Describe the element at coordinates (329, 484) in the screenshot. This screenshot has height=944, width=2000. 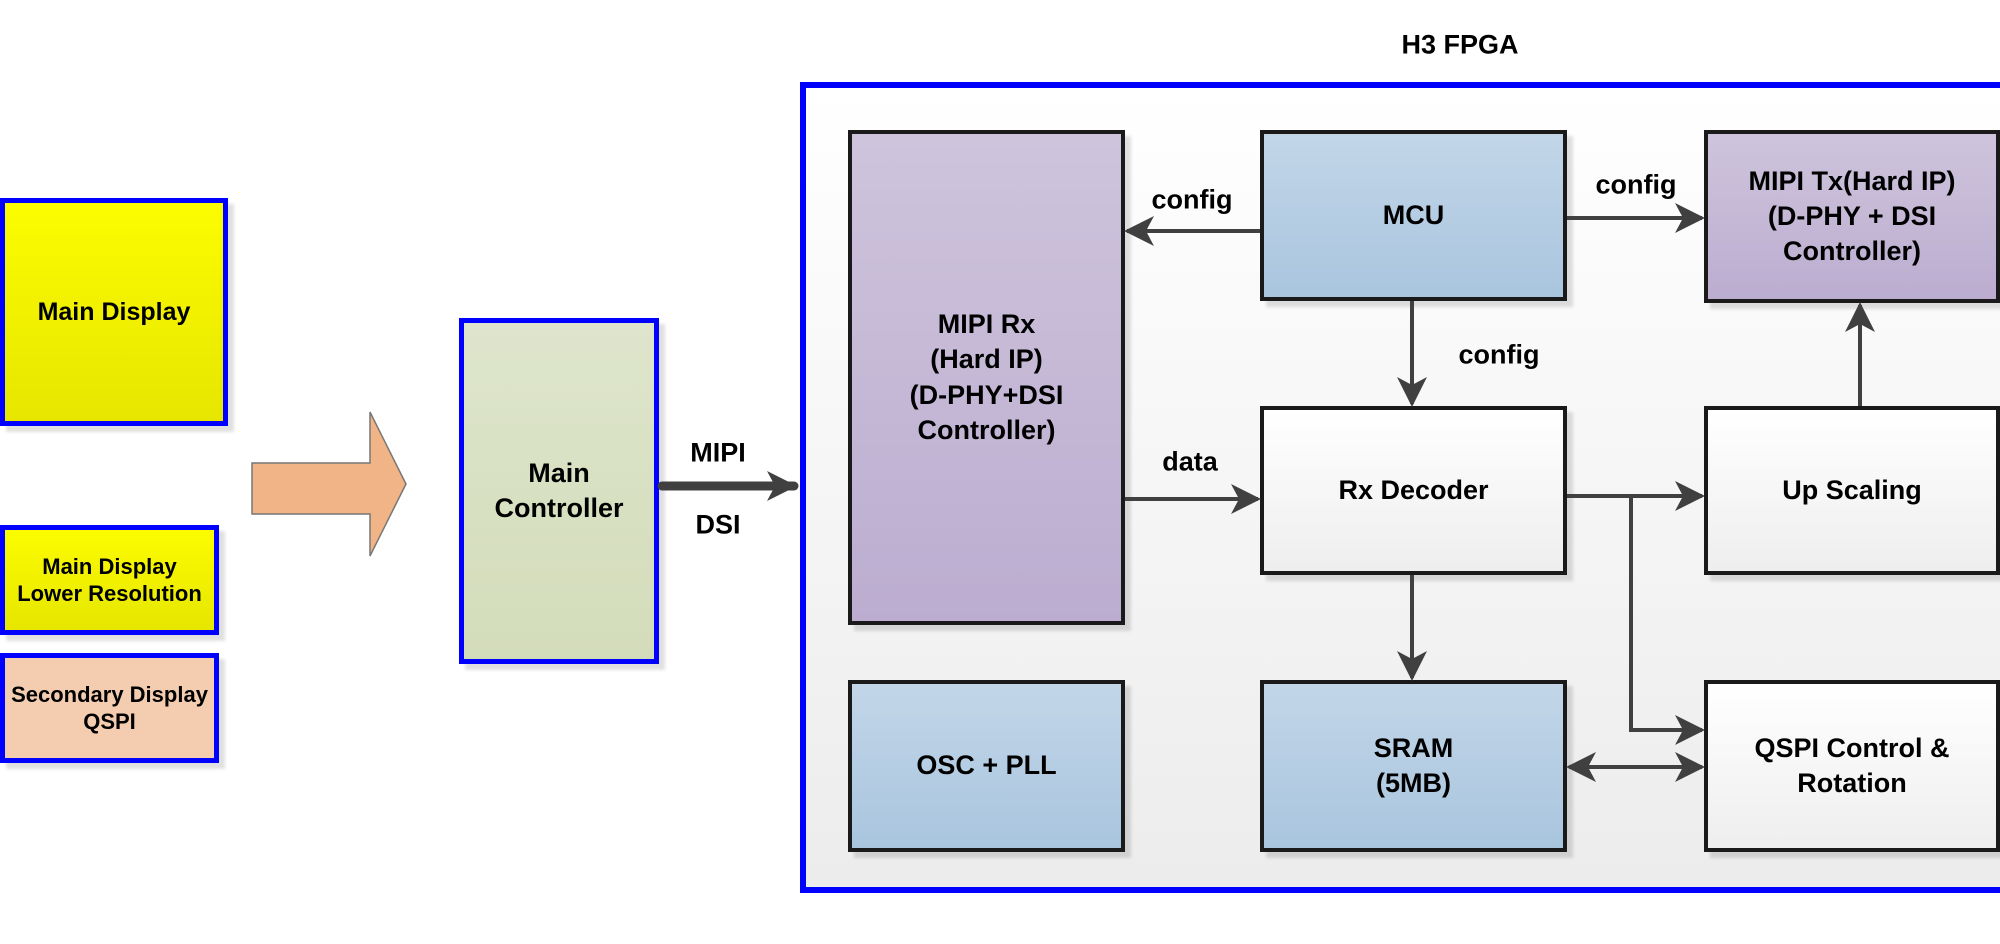
I see `big-flow-arrow` at that location.